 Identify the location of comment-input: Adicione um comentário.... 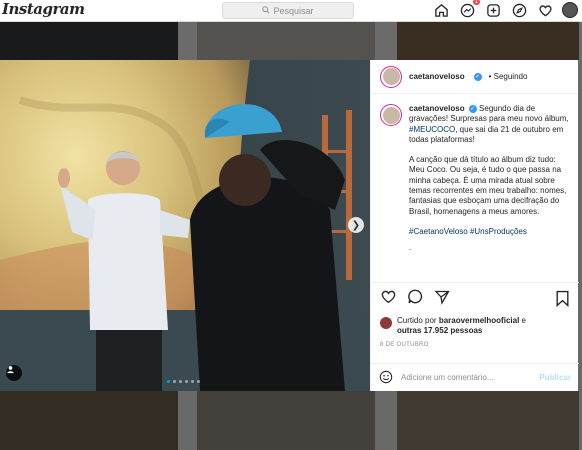
(447, 377).